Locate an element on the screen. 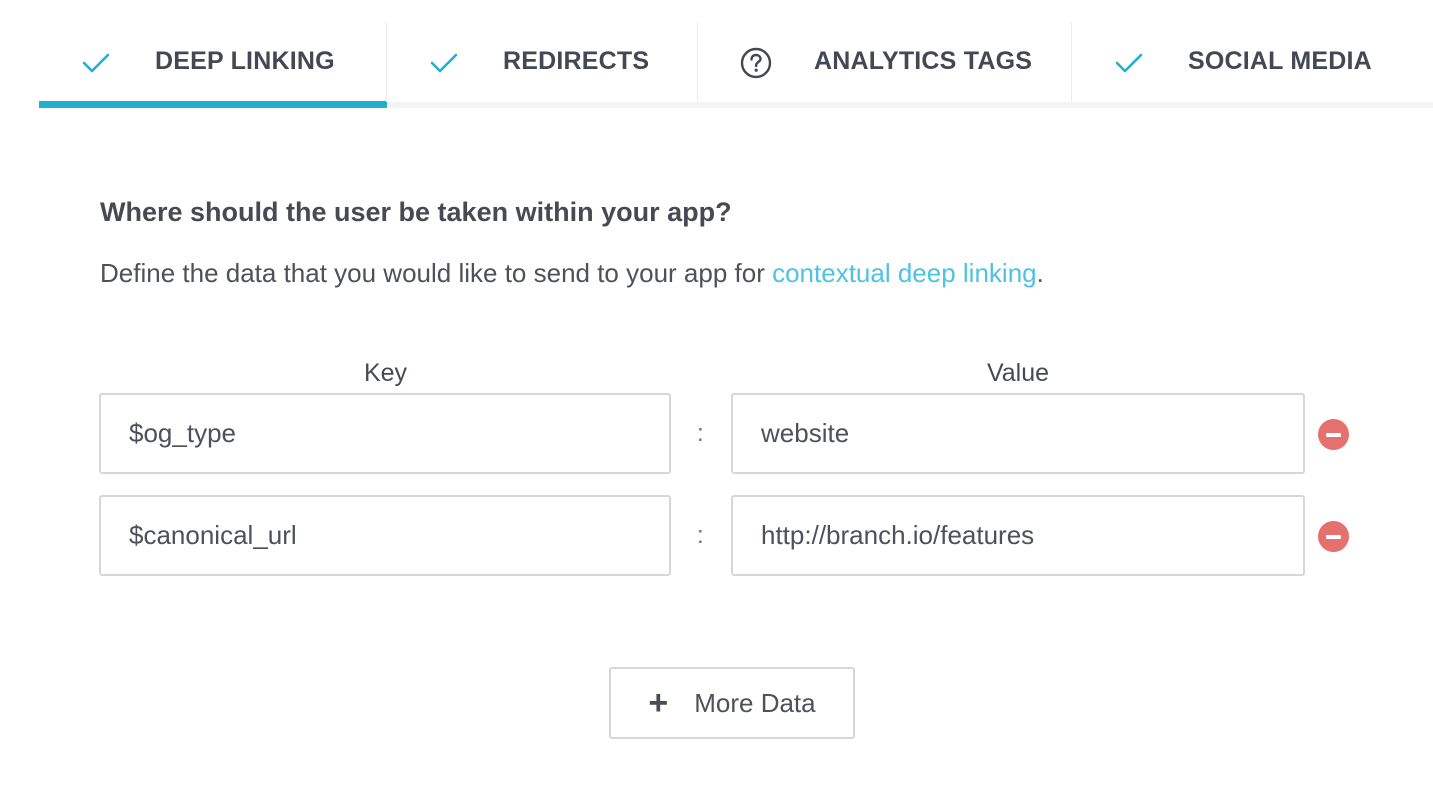 This screenshot has height=795, width=1433. value-input: http://branch.io/features is located at coordinates (1018, 535).